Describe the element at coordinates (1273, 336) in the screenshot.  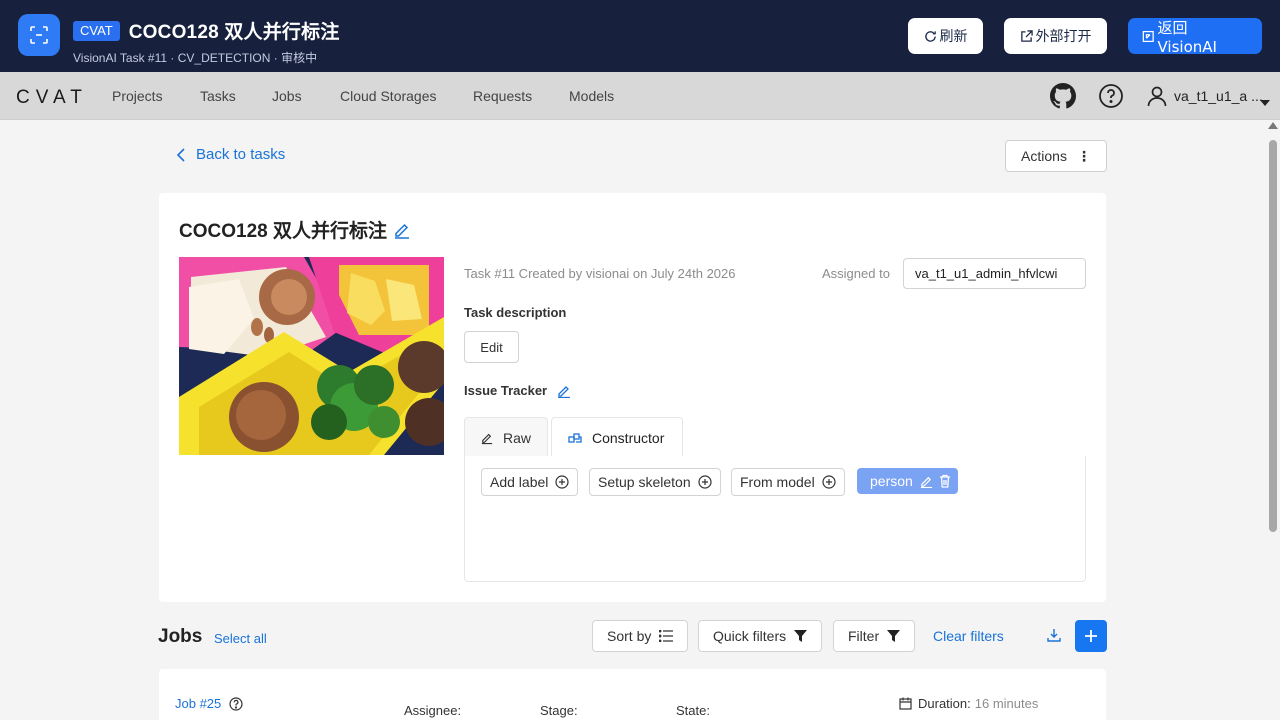
I see `scroll-thumb` at that location.